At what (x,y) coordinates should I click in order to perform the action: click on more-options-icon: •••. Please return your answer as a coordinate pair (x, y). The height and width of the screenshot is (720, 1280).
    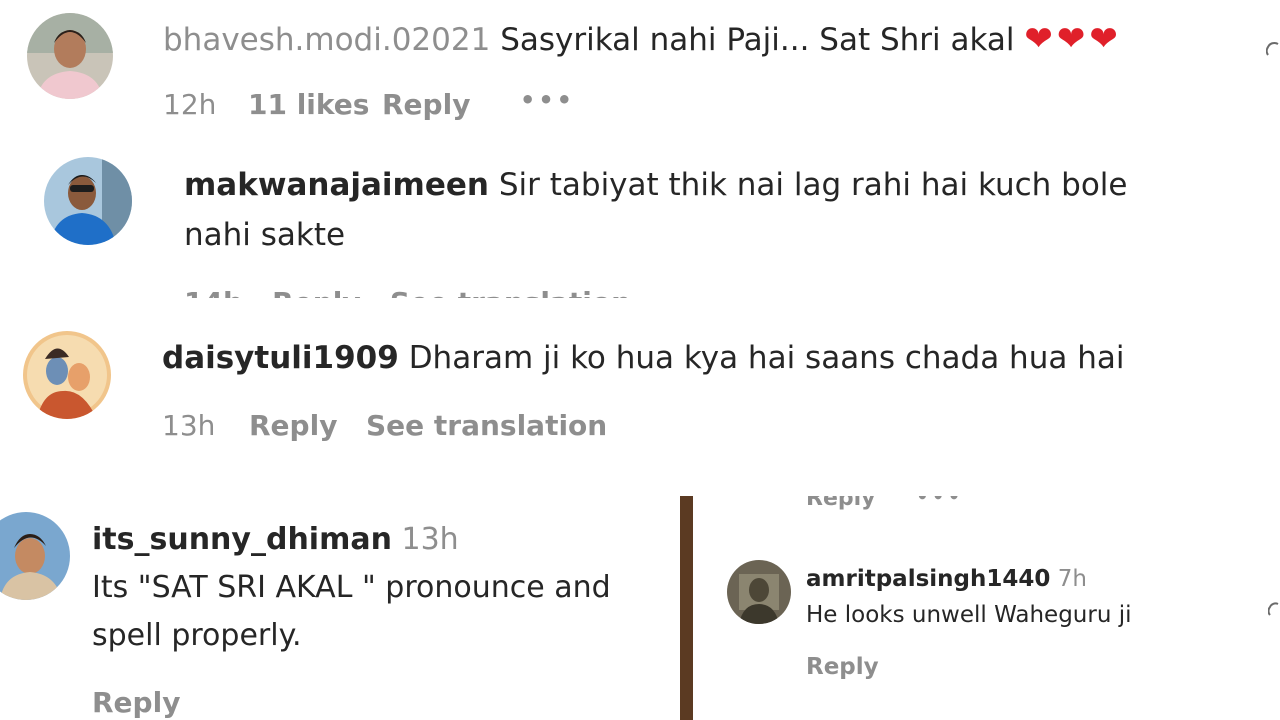
    Looking at the image, I should click on (547, 100).